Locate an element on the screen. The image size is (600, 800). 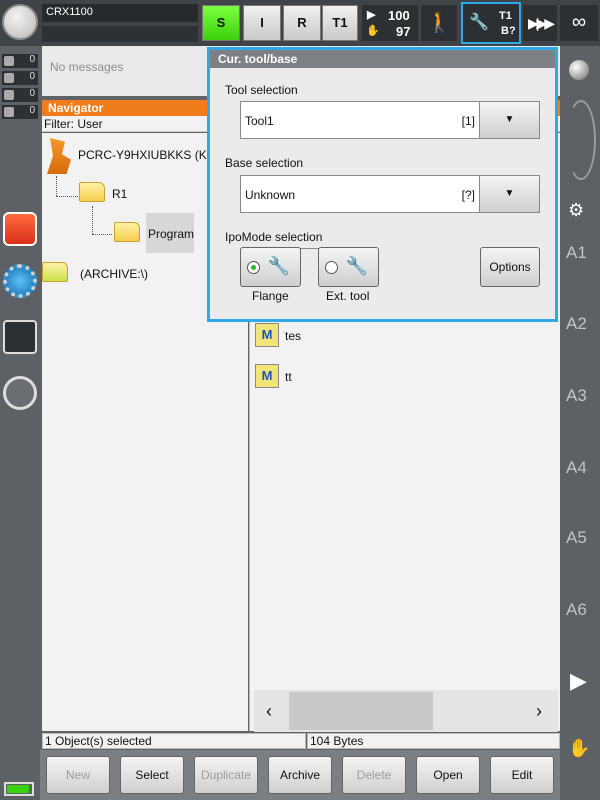
flange-radio-button: 🔧 is located at coordinates (270, 267).